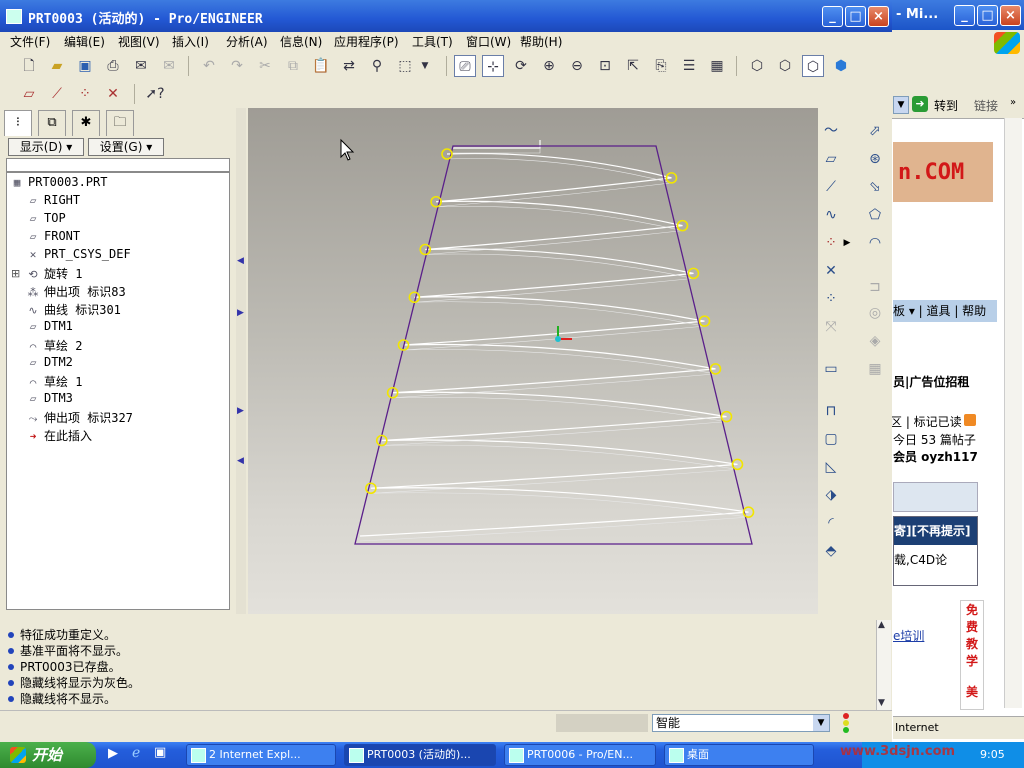 Image resolution: width=1024 pixels, height=768 pixels. I want to click on forum-nav: 板 ▾ | 道具 | 帮助, so click(945, 311).